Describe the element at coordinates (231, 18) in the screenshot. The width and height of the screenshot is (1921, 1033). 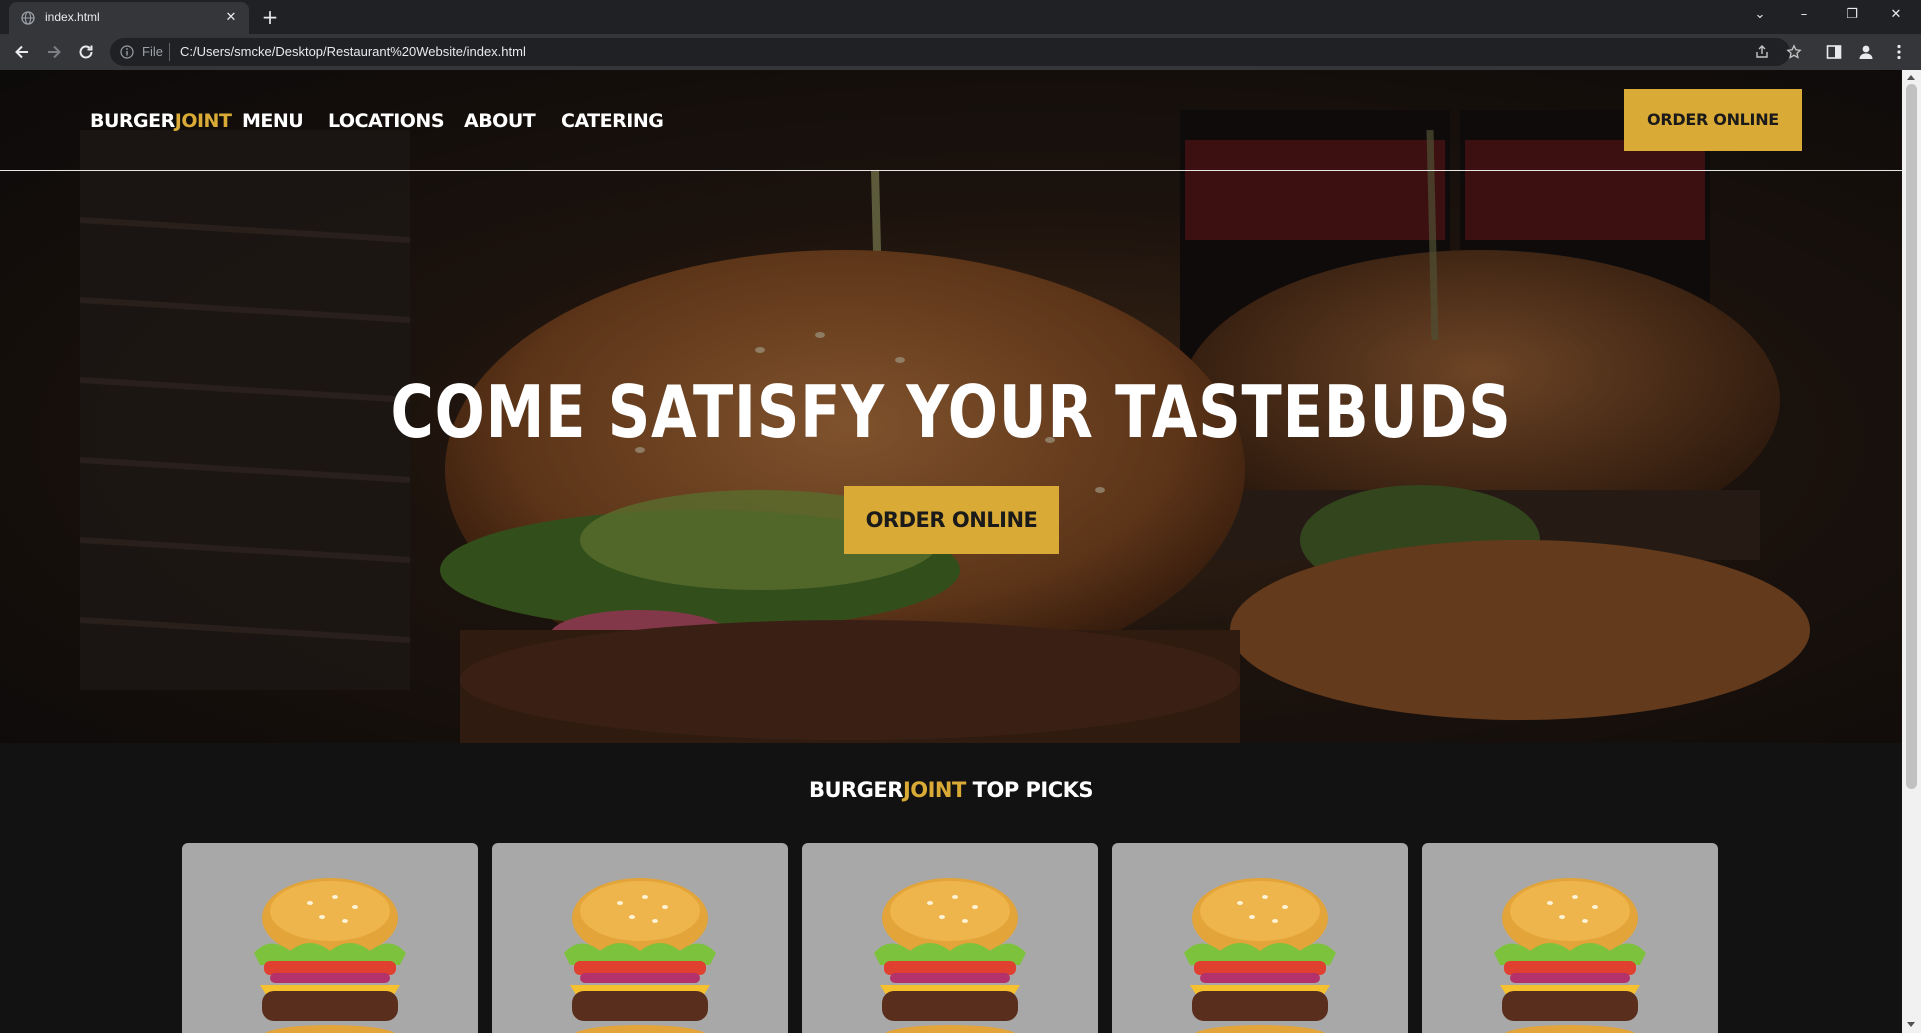
I see `close-tab-icon: ✕` at that location.